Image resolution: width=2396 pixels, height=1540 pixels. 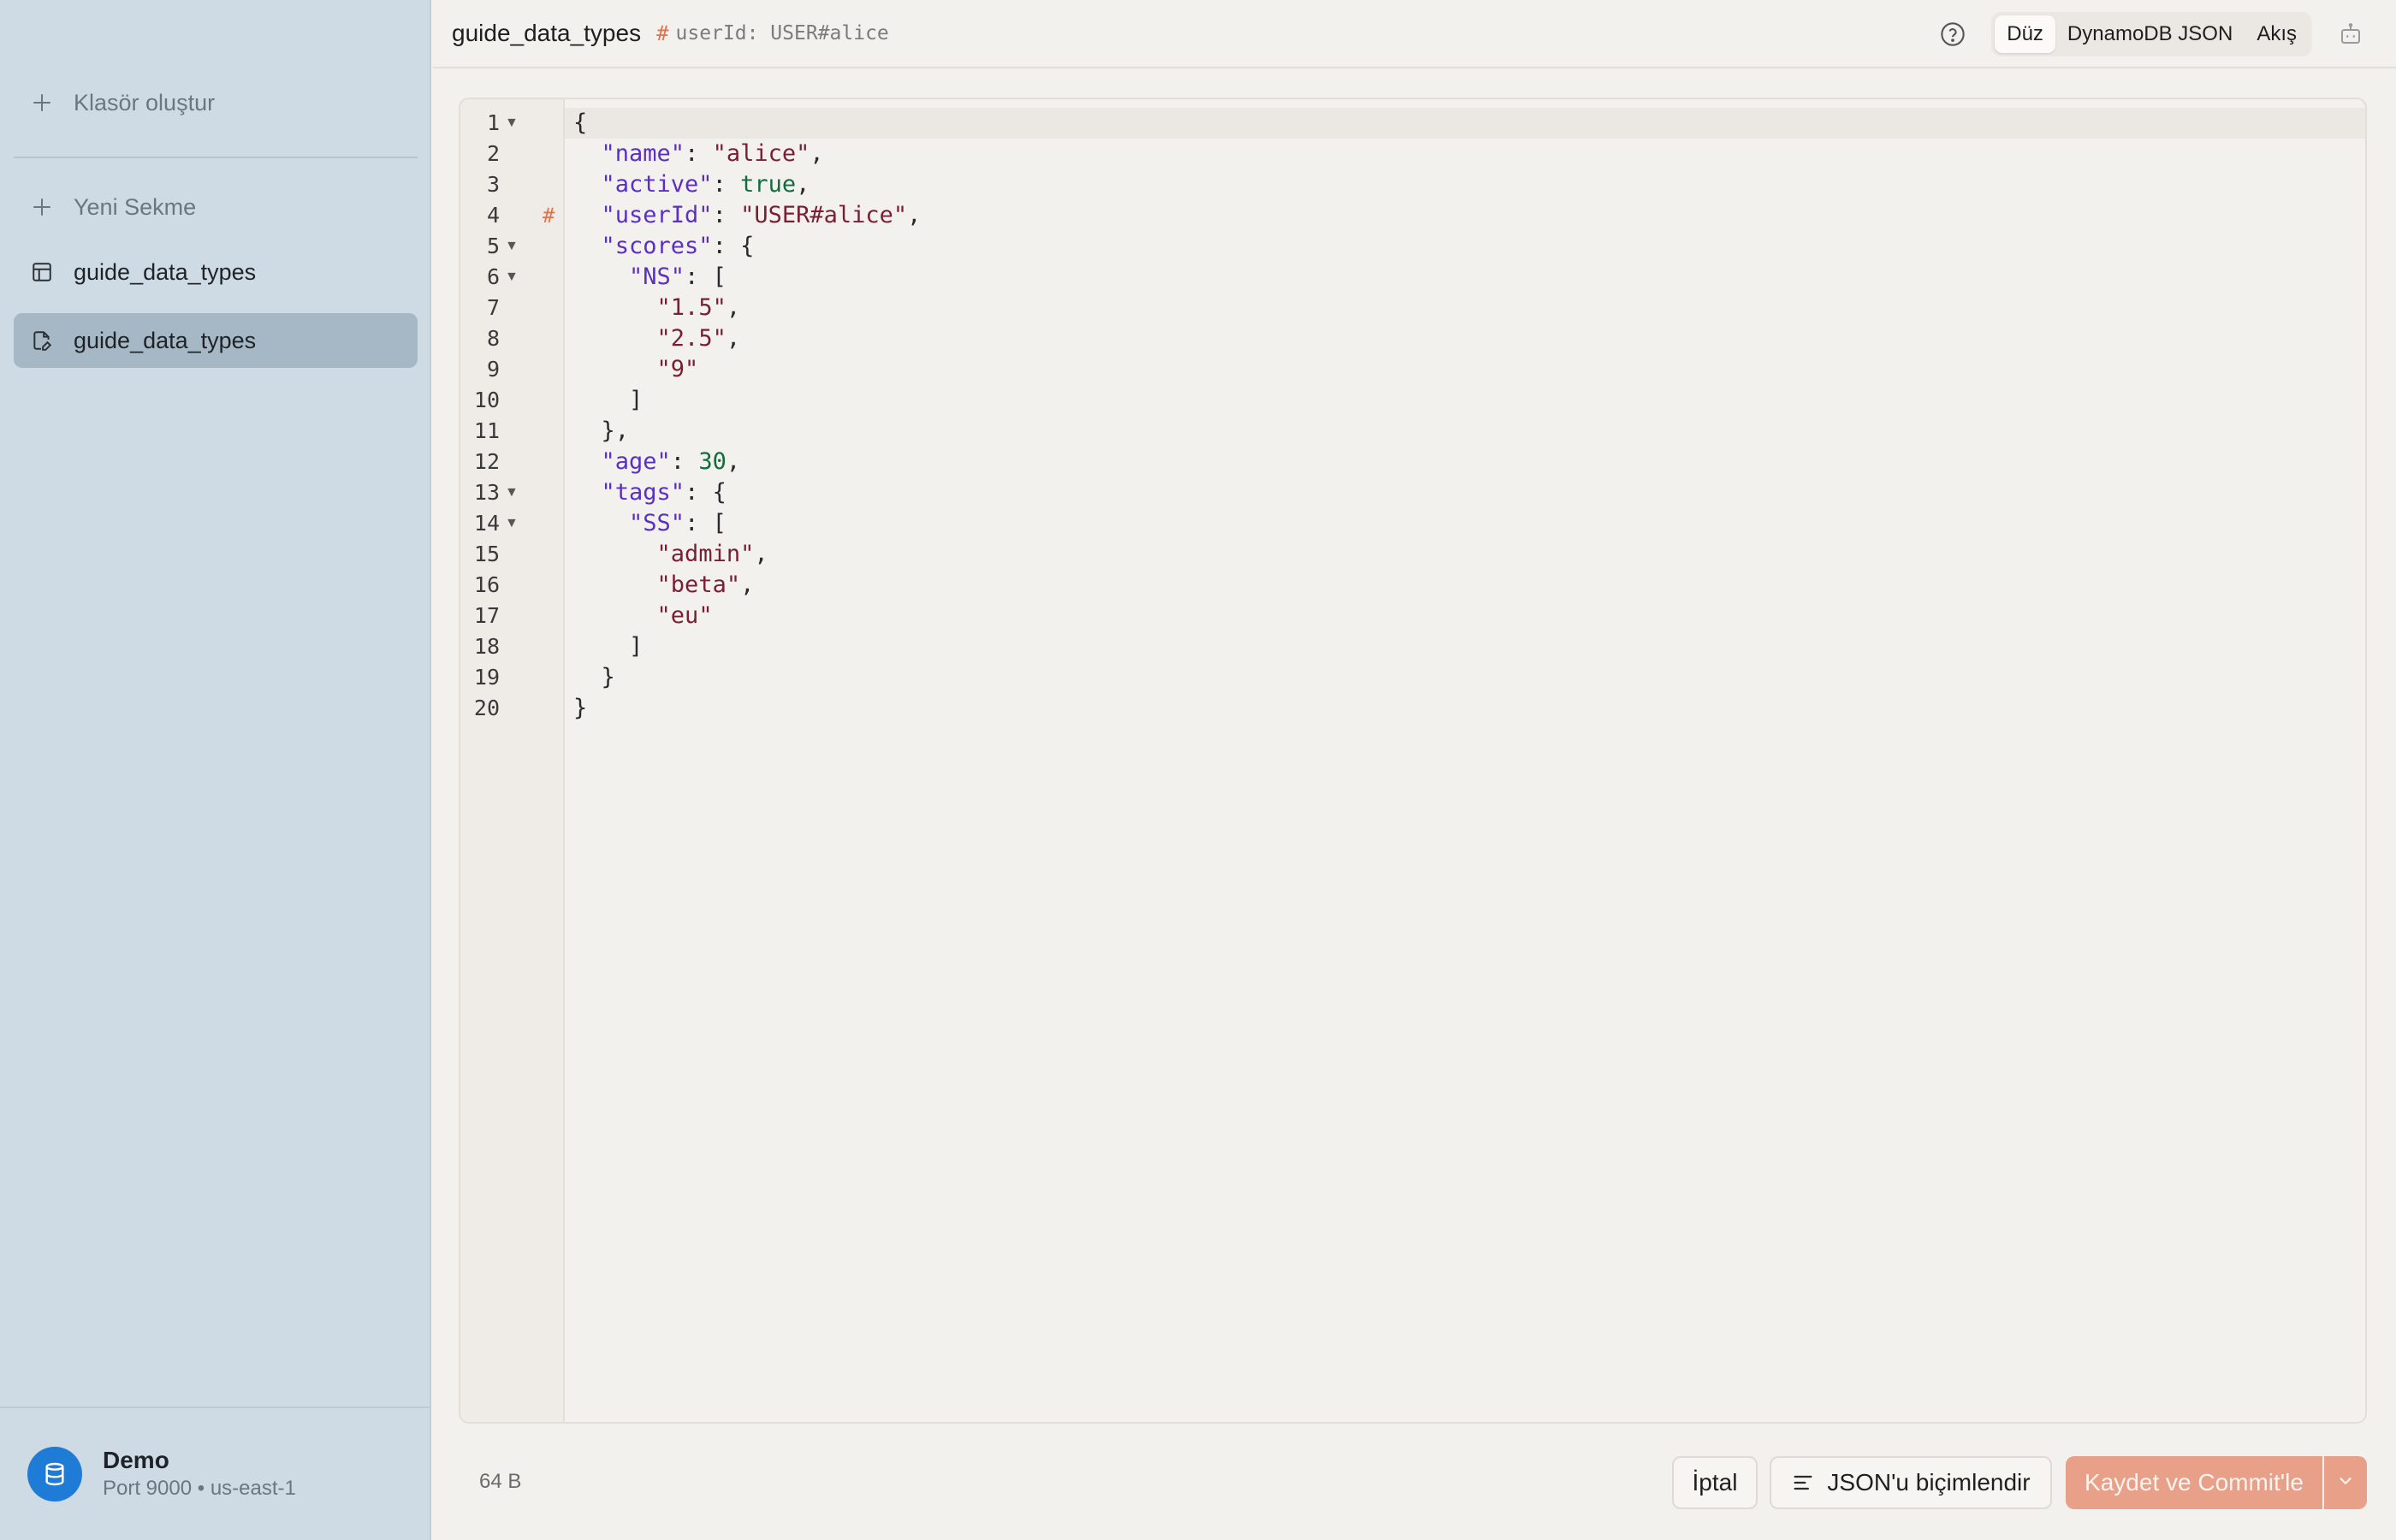 I want to click on cancel-button: İptal, so click(x=1715, y=1482).